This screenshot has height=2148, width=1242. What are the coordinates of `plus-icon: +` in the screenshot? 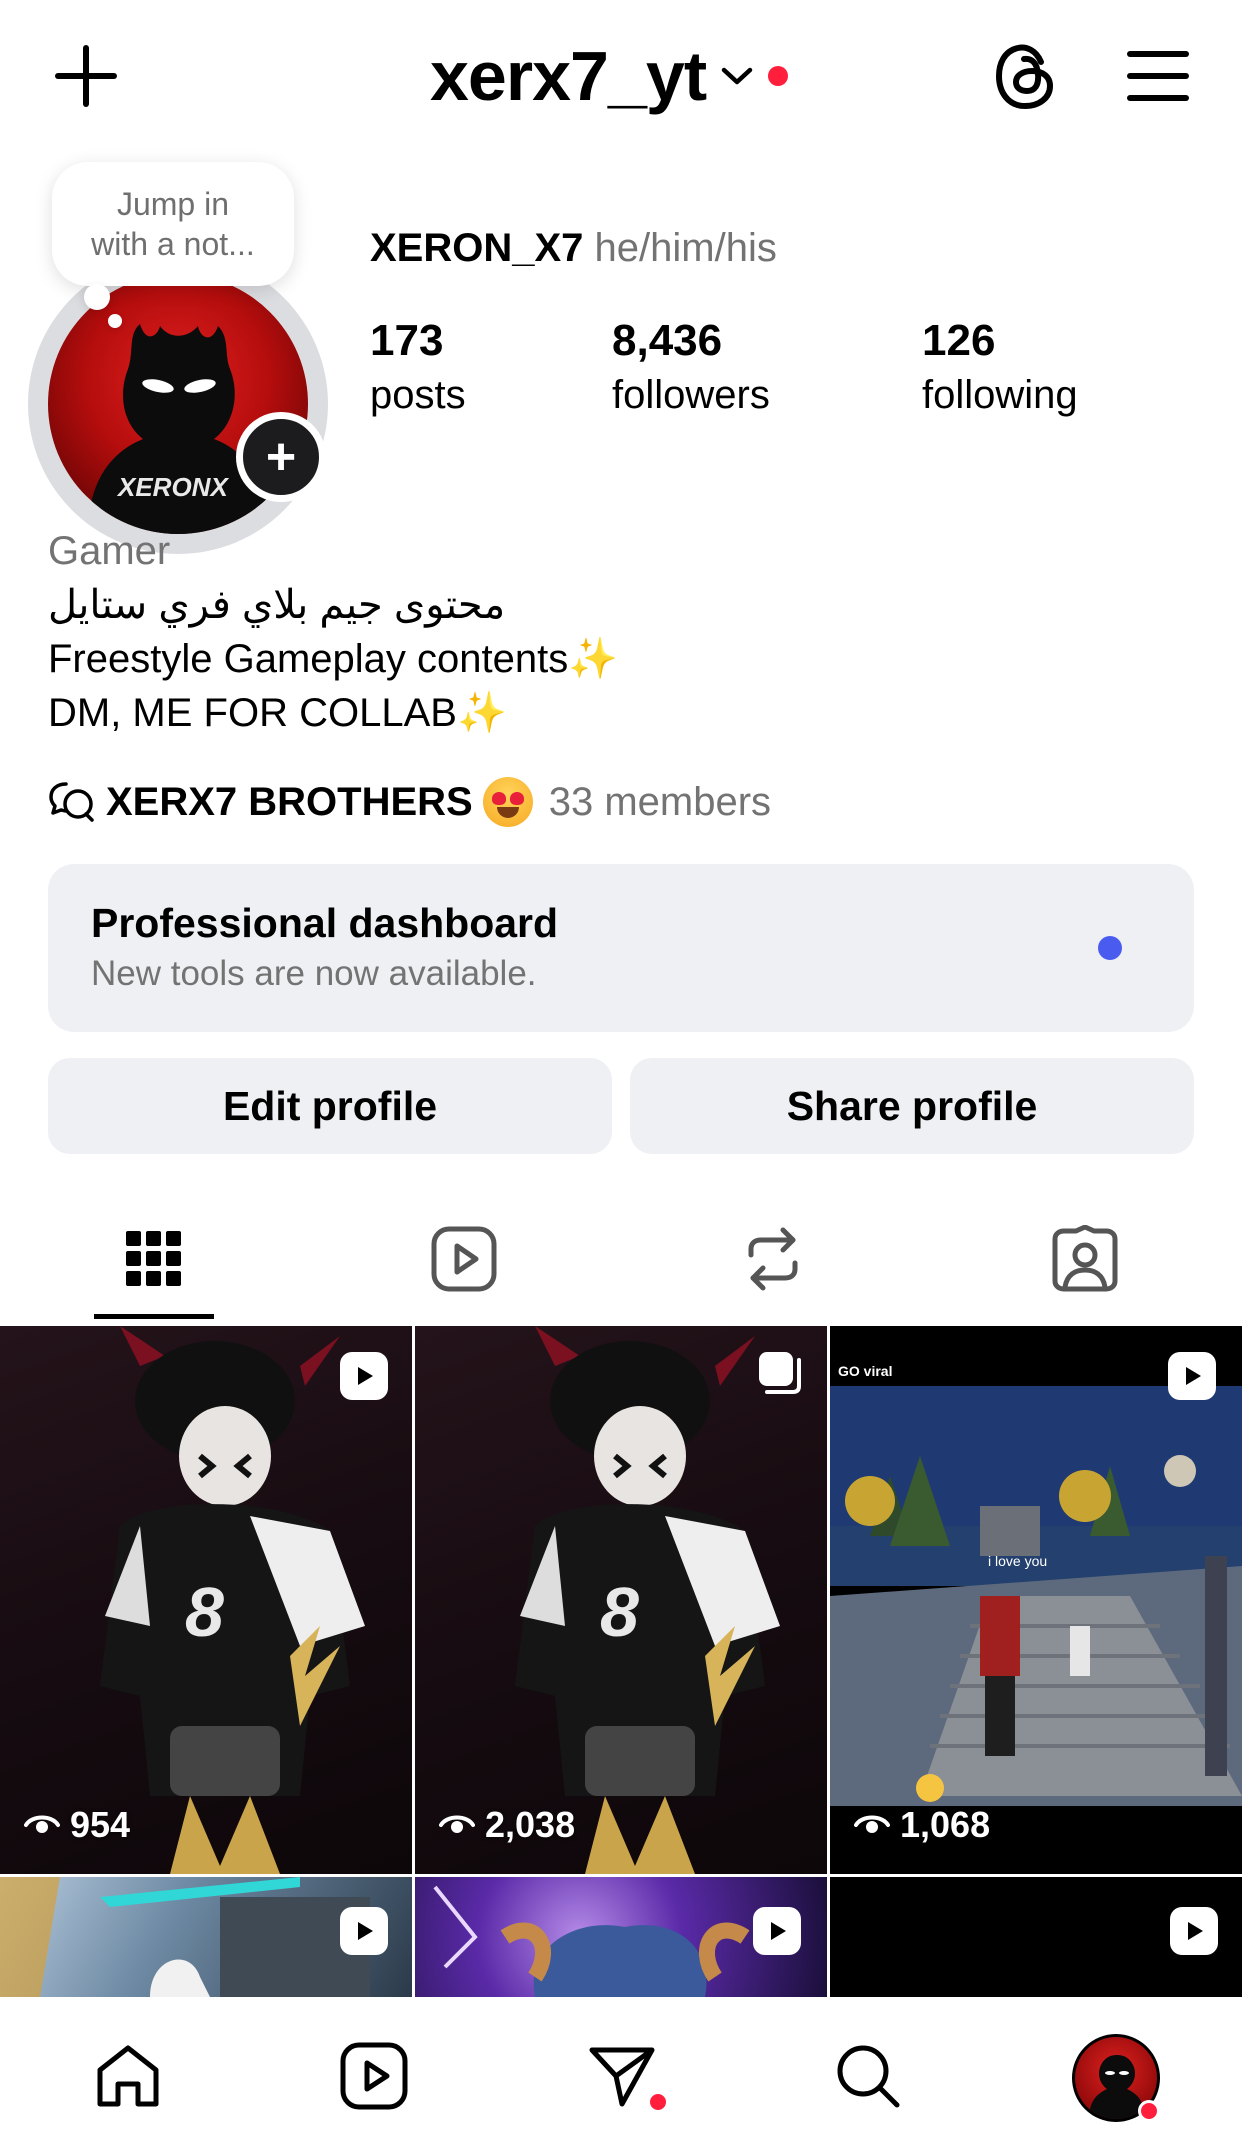 It's located at (281, 457).